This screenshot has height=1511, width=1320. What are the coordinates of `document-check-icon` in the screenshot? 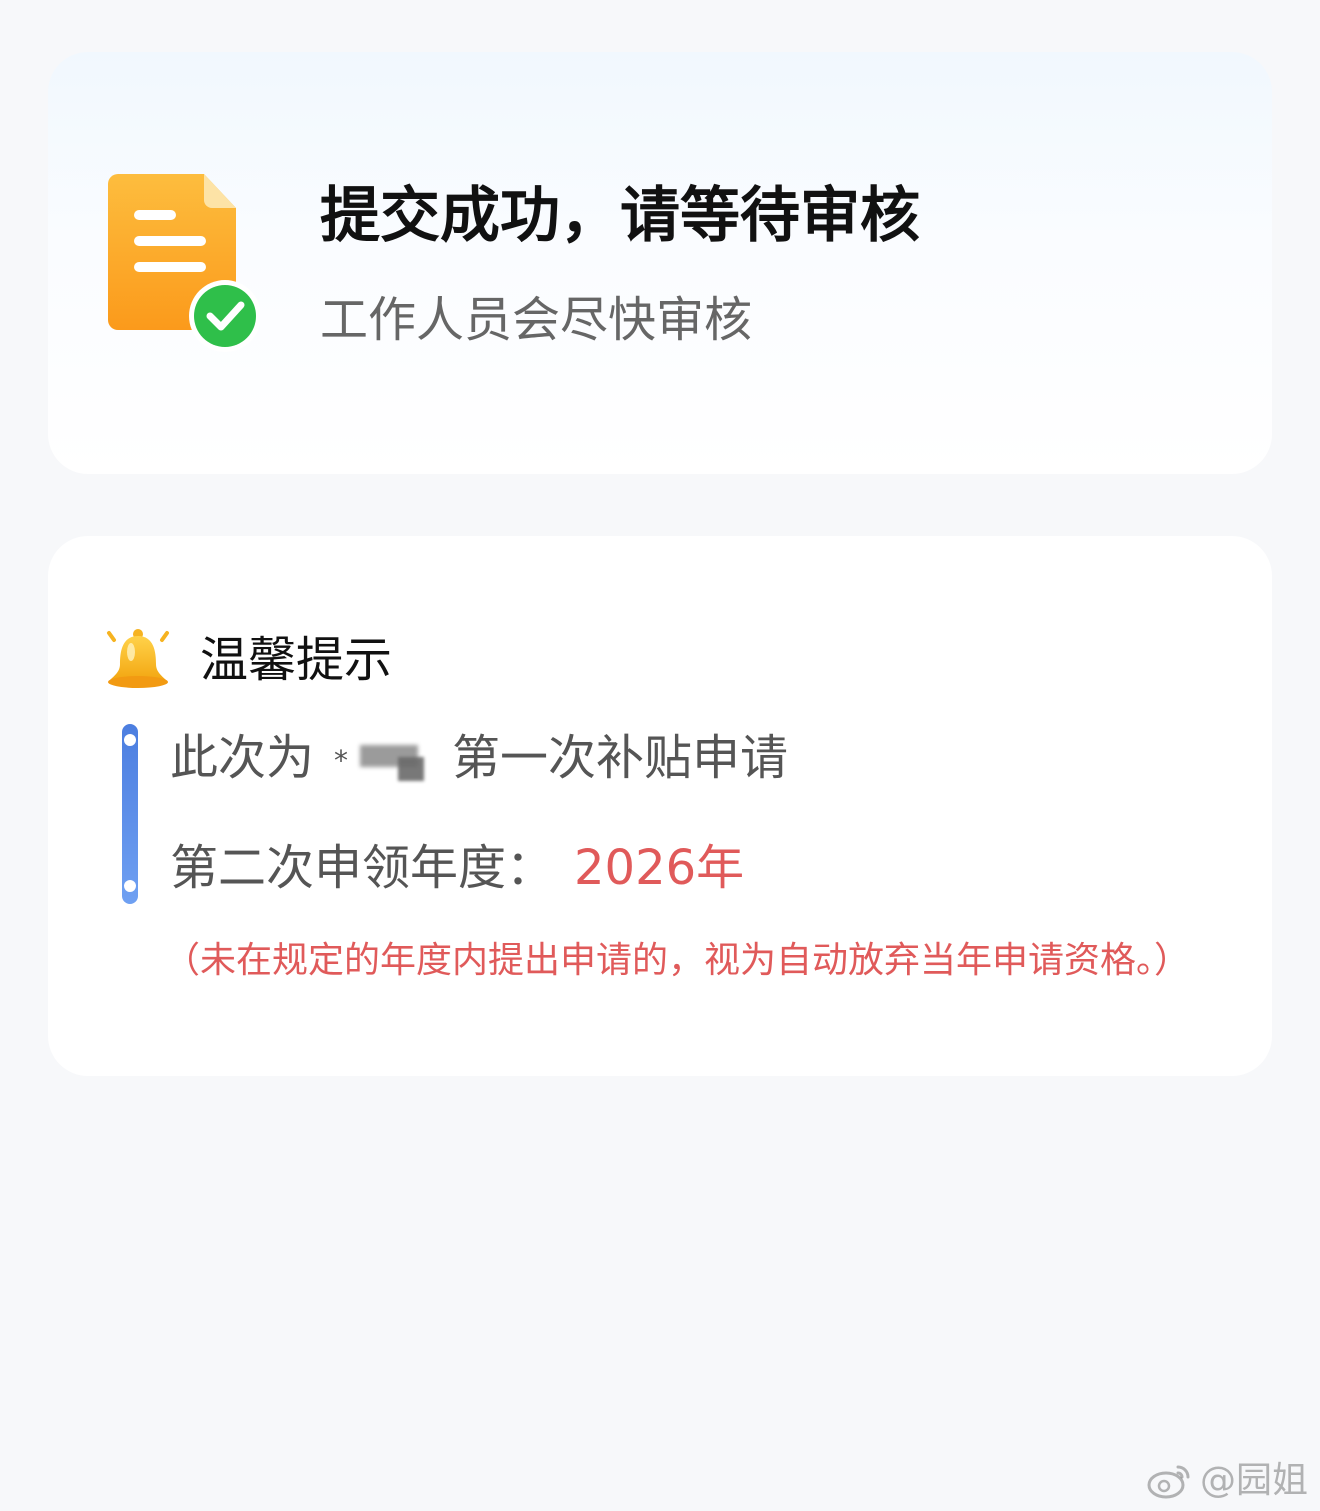 It's located at (184, 263).